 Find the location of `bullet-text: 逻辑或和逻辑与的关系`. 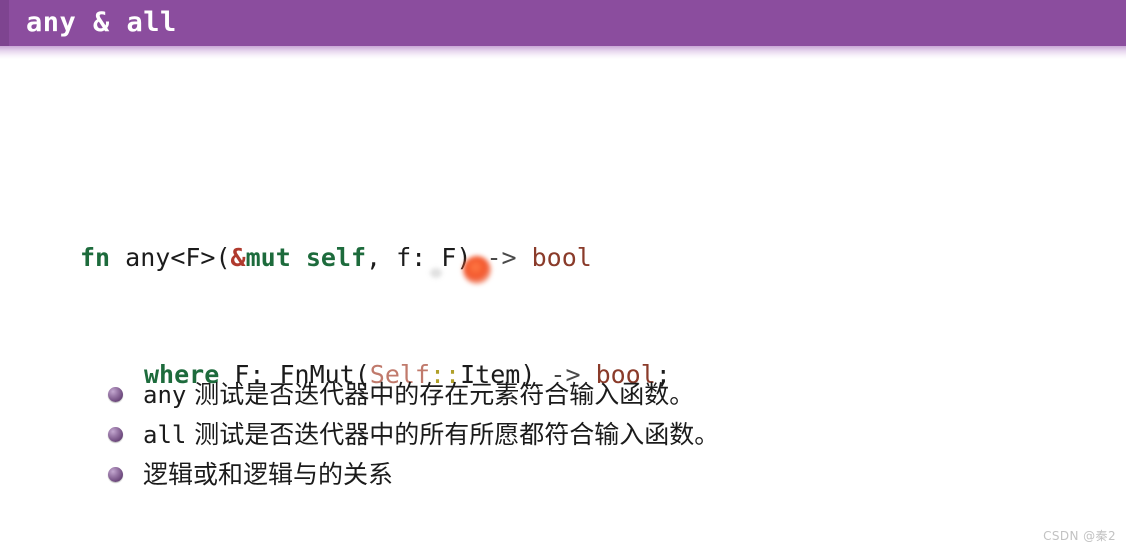

bullet-text: 逻辑或和逻辑与的关系 is located at coordinates (268, 475).